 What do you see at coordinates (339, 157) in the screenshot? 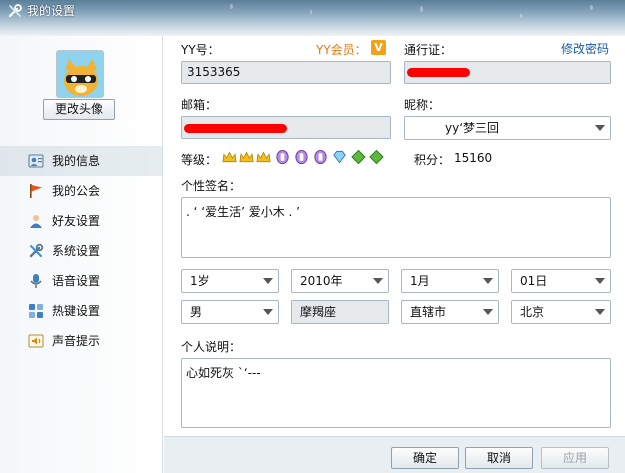
I see `diamond-icon` at bounding box center [339, 157].